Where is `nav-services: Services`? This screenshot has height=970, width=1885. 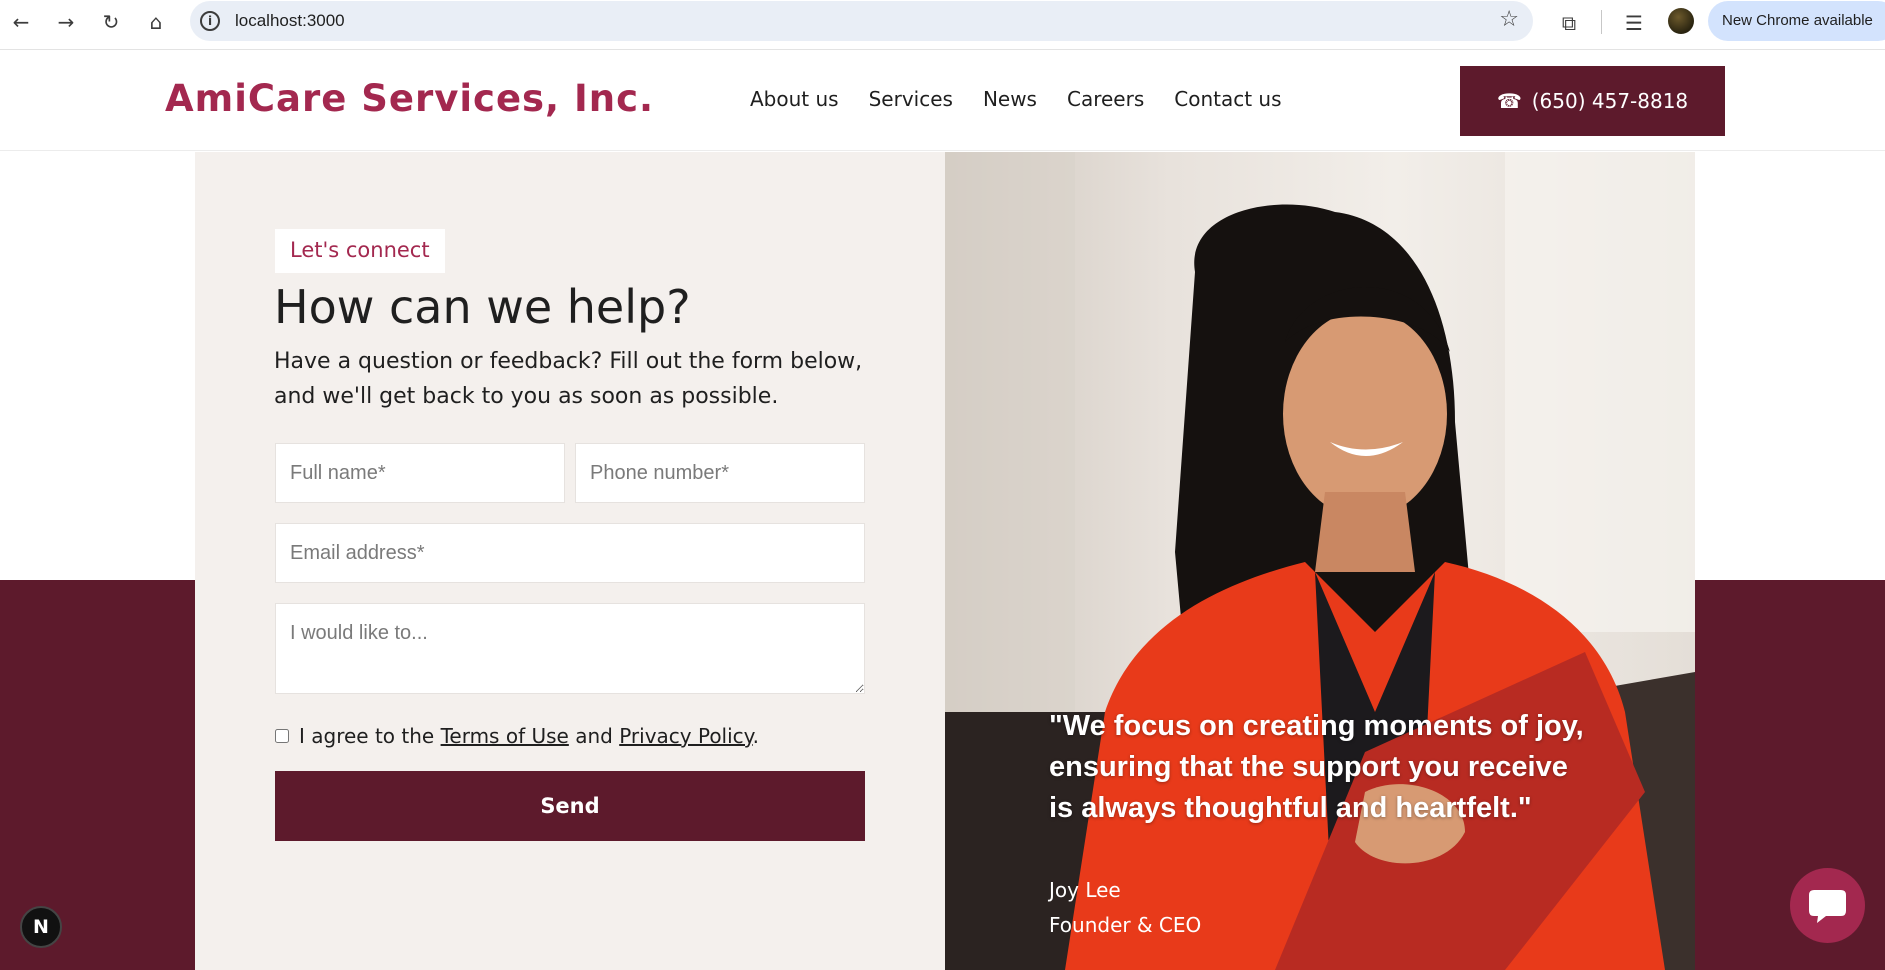 nav-services: Services is located at coordinates (911, 99).